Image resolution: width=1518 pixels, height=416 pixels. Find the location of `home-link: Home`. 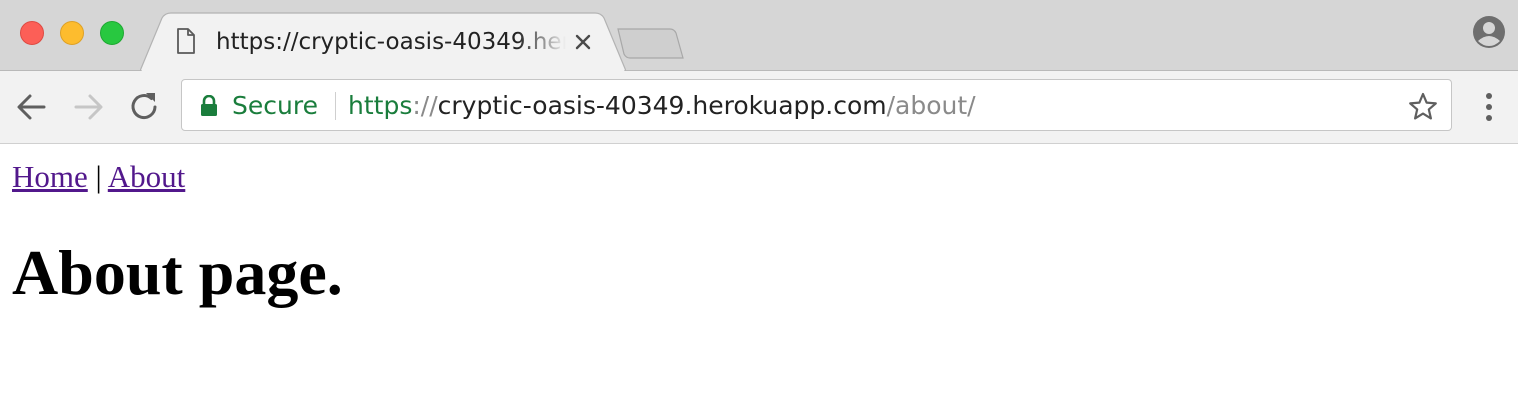

home-link: Home is located at coordinates (50, 176).